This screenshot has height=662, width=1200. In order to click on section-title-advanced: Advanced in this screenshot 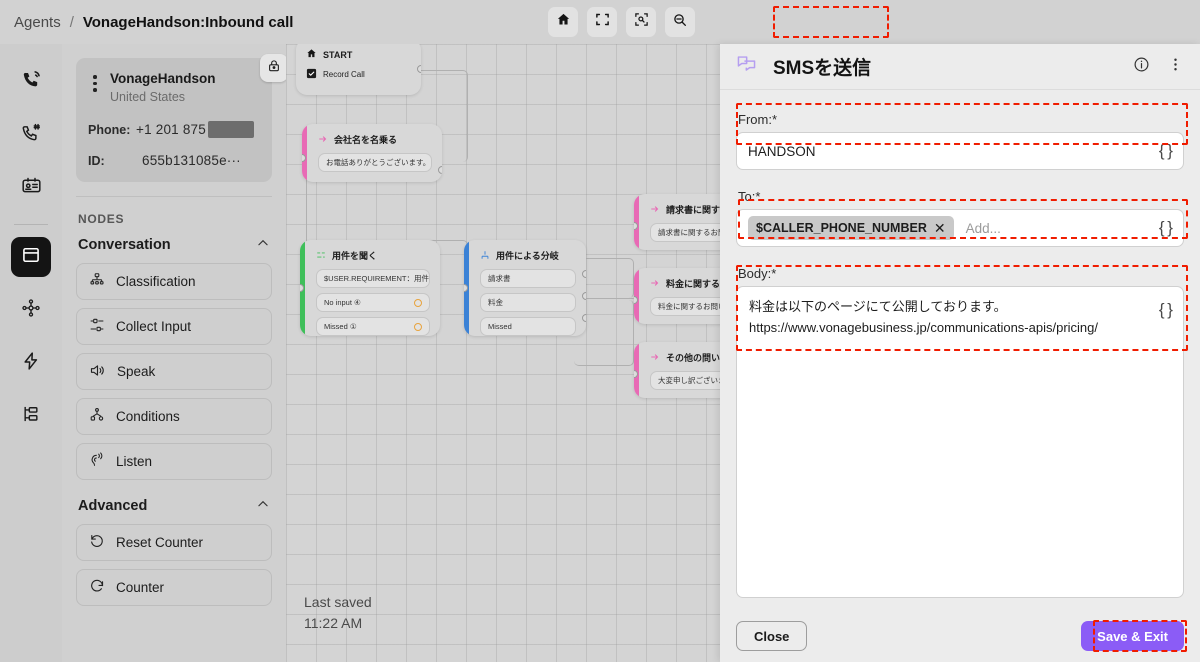, I will do `click(113, 506)`.